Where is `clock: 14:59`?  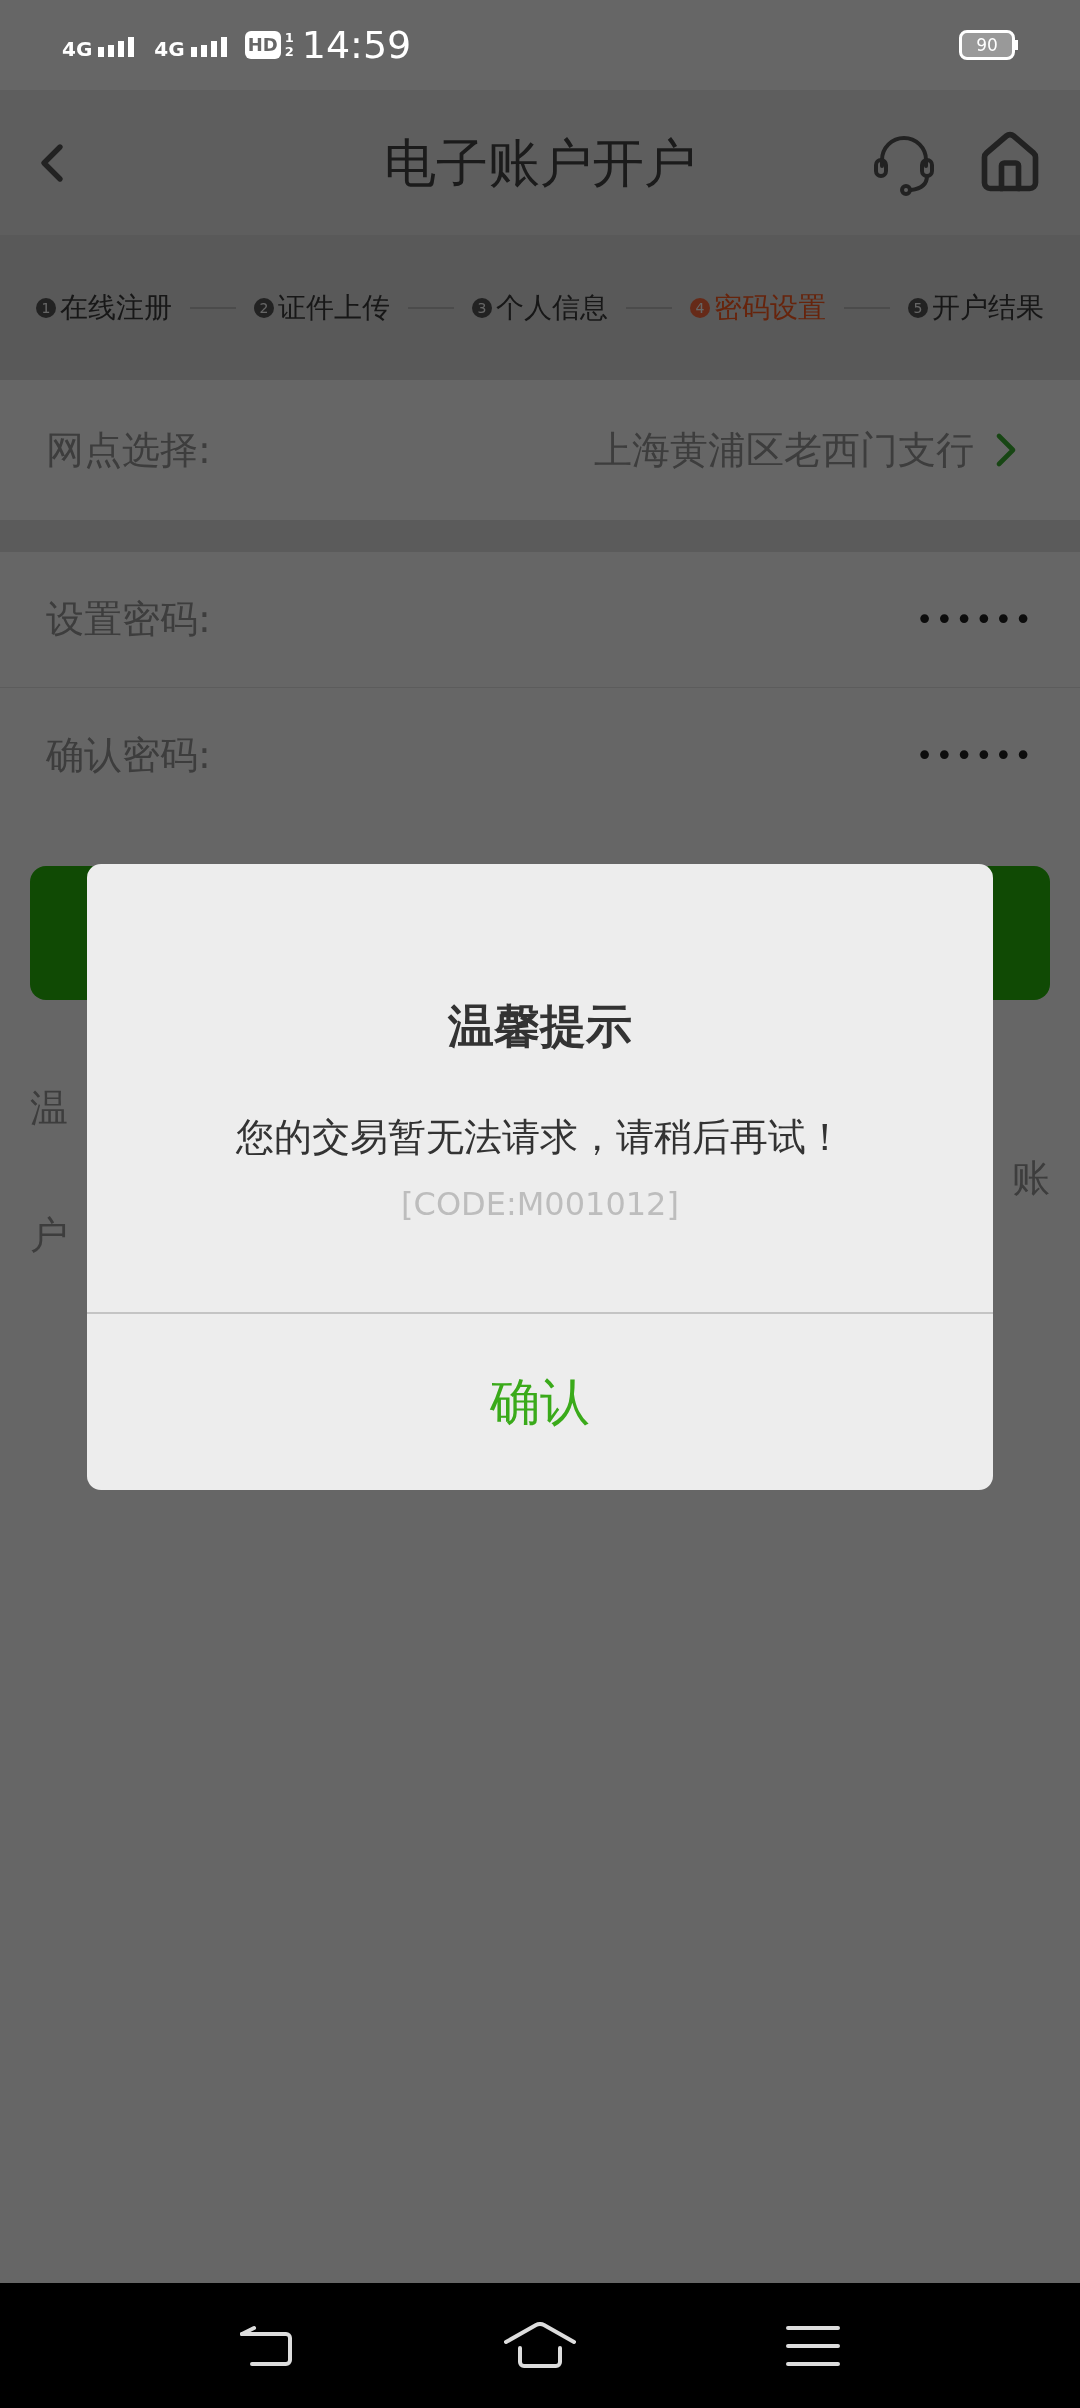 clock: 14:59 is located at coordinates (356, 45).